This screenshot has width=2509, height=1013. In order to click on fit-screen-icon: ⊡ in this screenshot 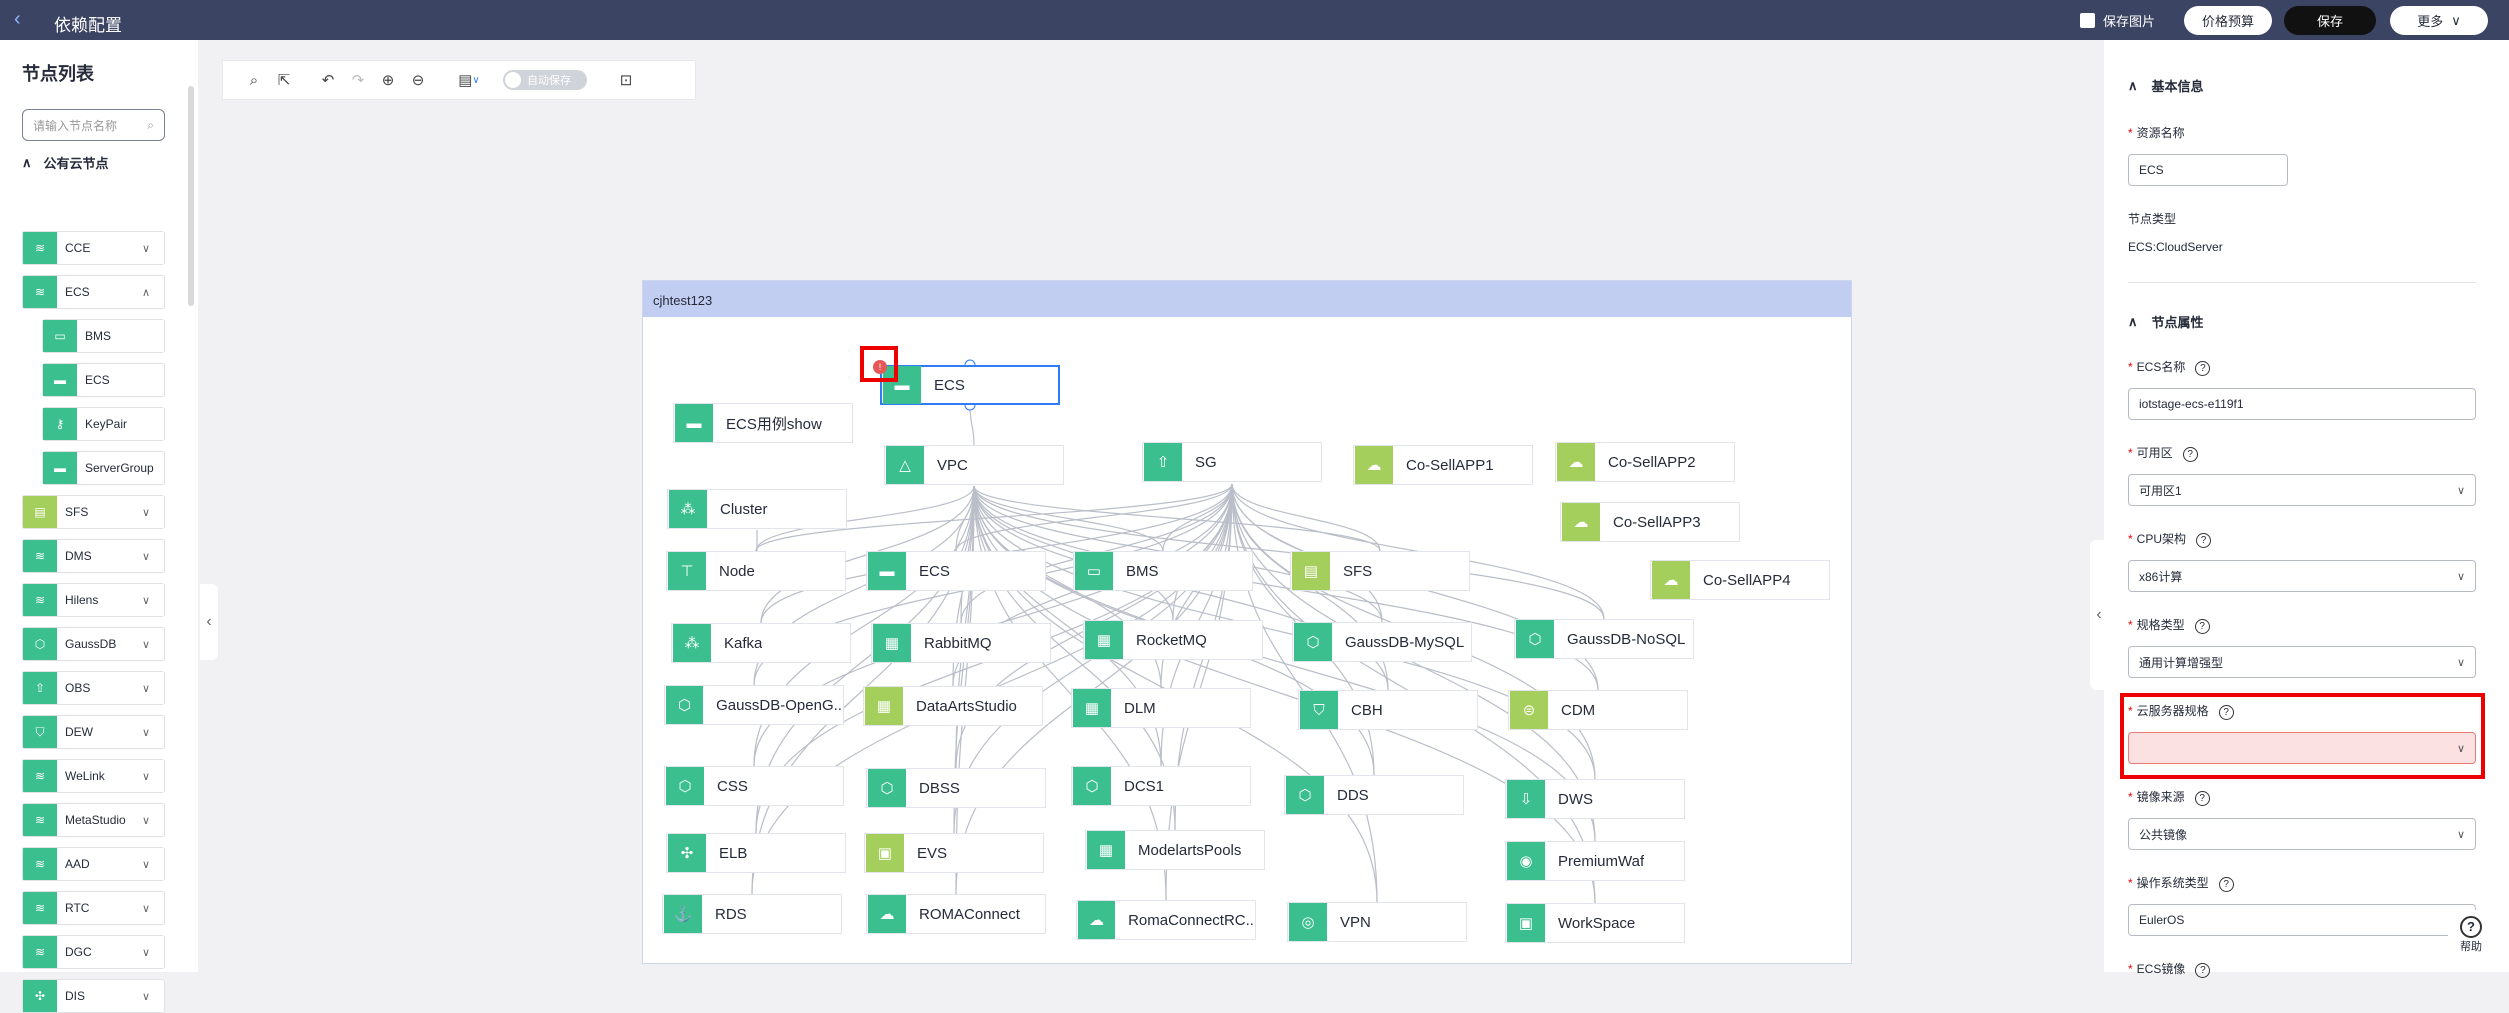, I will do `click(626, 80)`.